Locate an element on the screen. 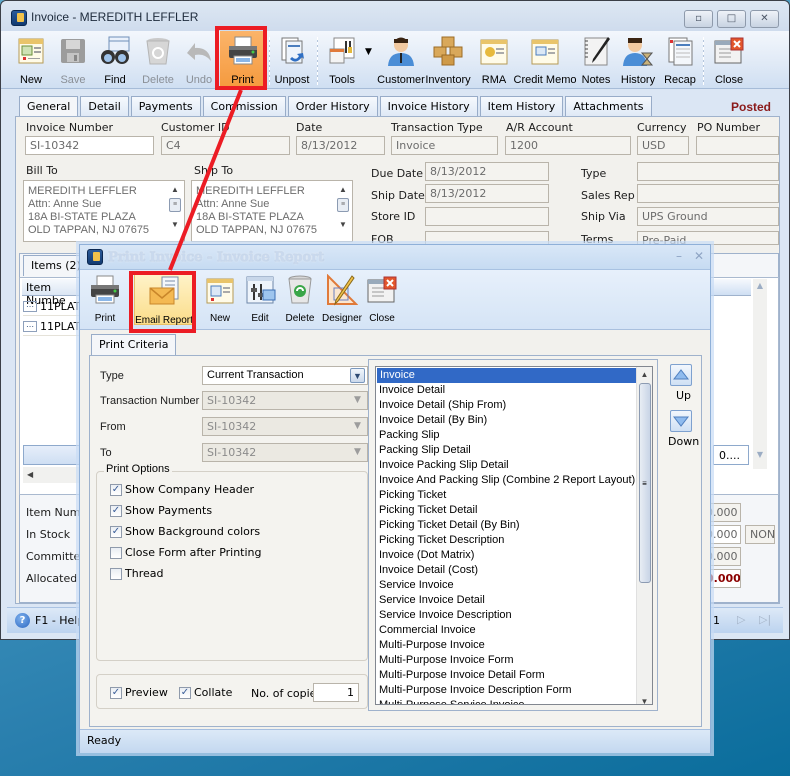  report-list-item: Commercial Invoice is located at coordinates (514, 630).